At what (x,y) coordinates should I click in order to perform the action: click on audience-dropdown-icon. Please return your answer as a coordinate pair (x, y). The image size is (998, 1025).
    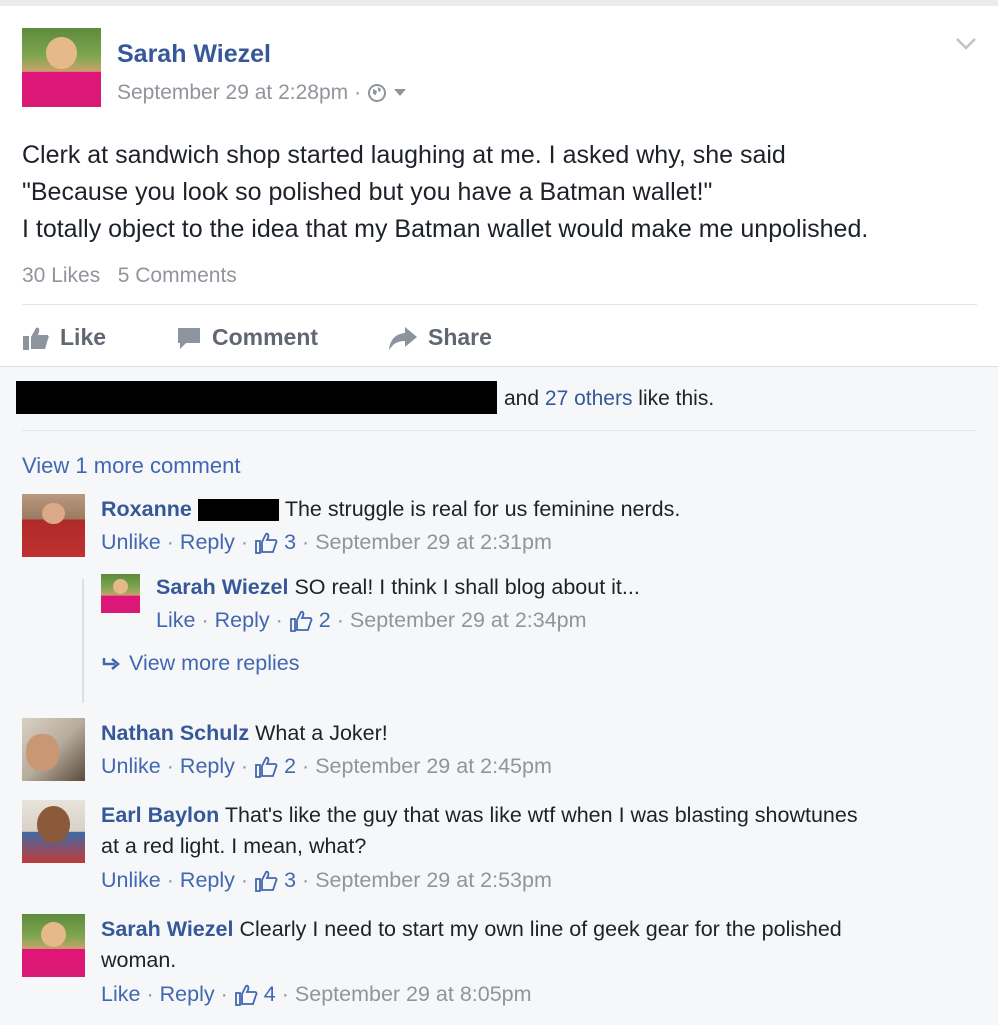
    Looking at the image, I should click on (400, 93).